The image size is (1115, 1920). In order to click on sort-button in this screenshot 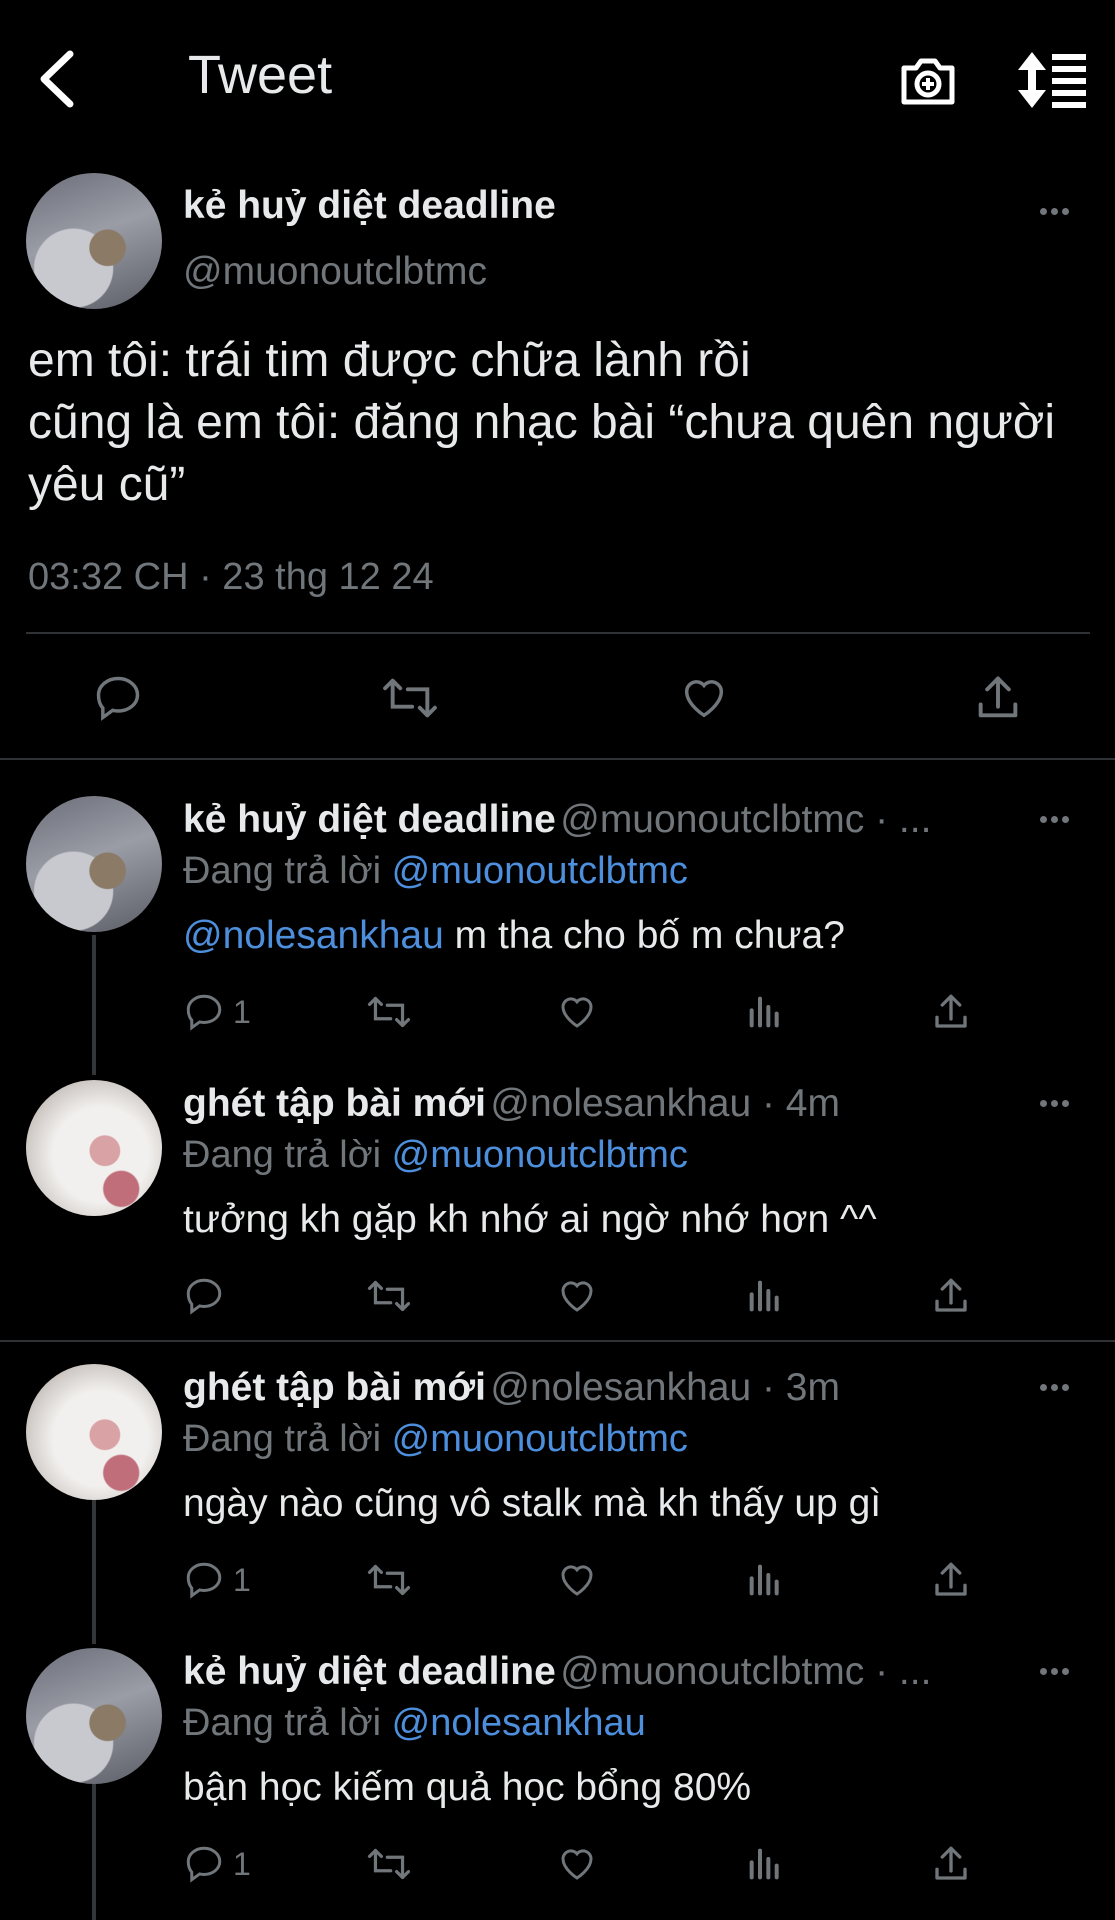, I will do `click(1053, 80)`.